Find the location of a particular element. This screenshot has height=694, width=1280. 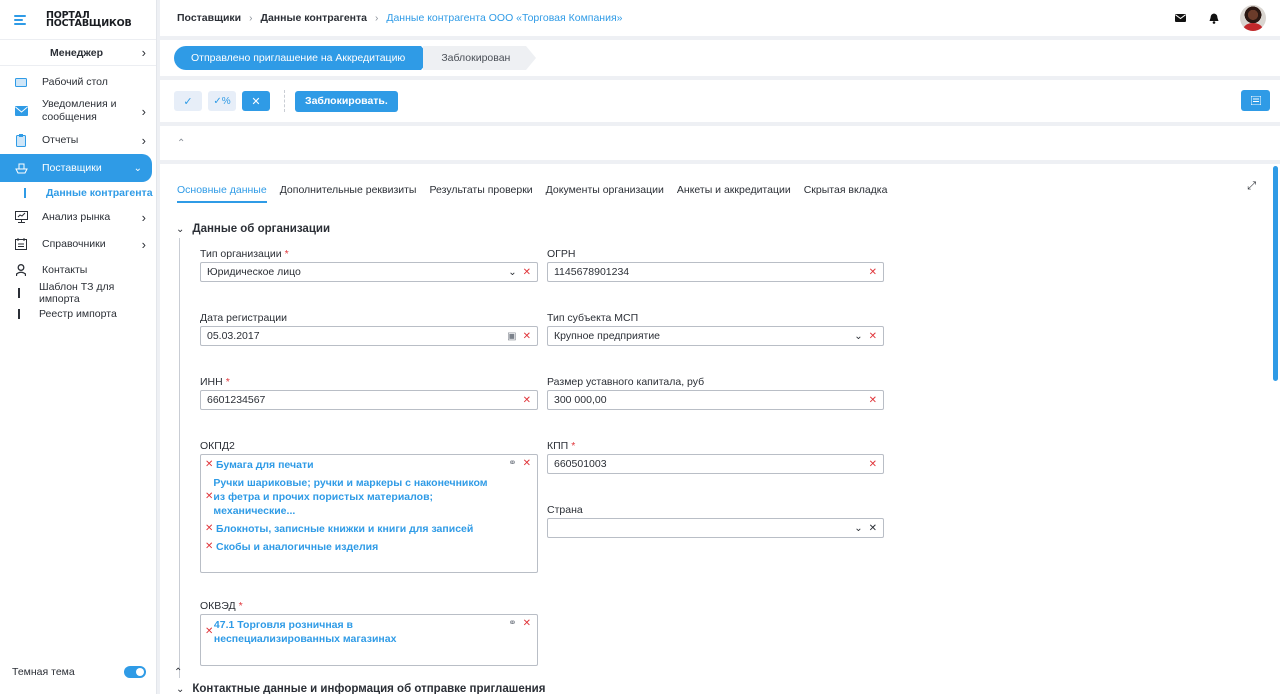

block-button: Заблокировать. is located at coordinates (346, 101).